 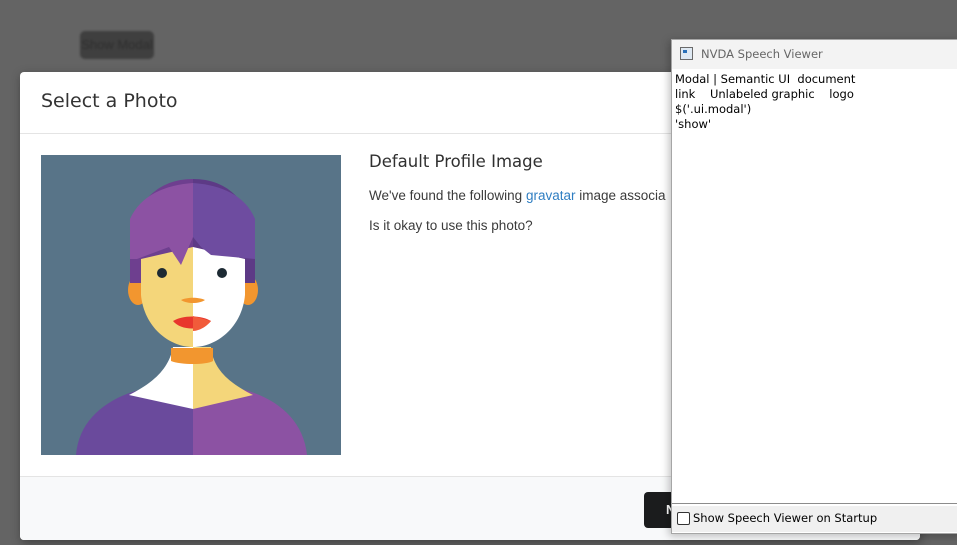 I want to click on eye-right, so click(x=222, y=273).